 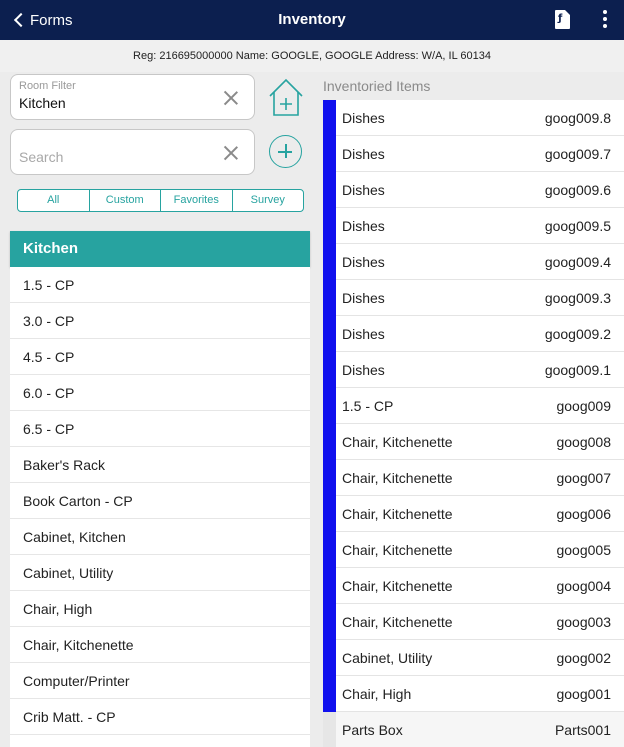 What do you see at coordinates (582, 730) in the screenshot?
I see `item-code: Parts001` at bounding box center [582, 730].